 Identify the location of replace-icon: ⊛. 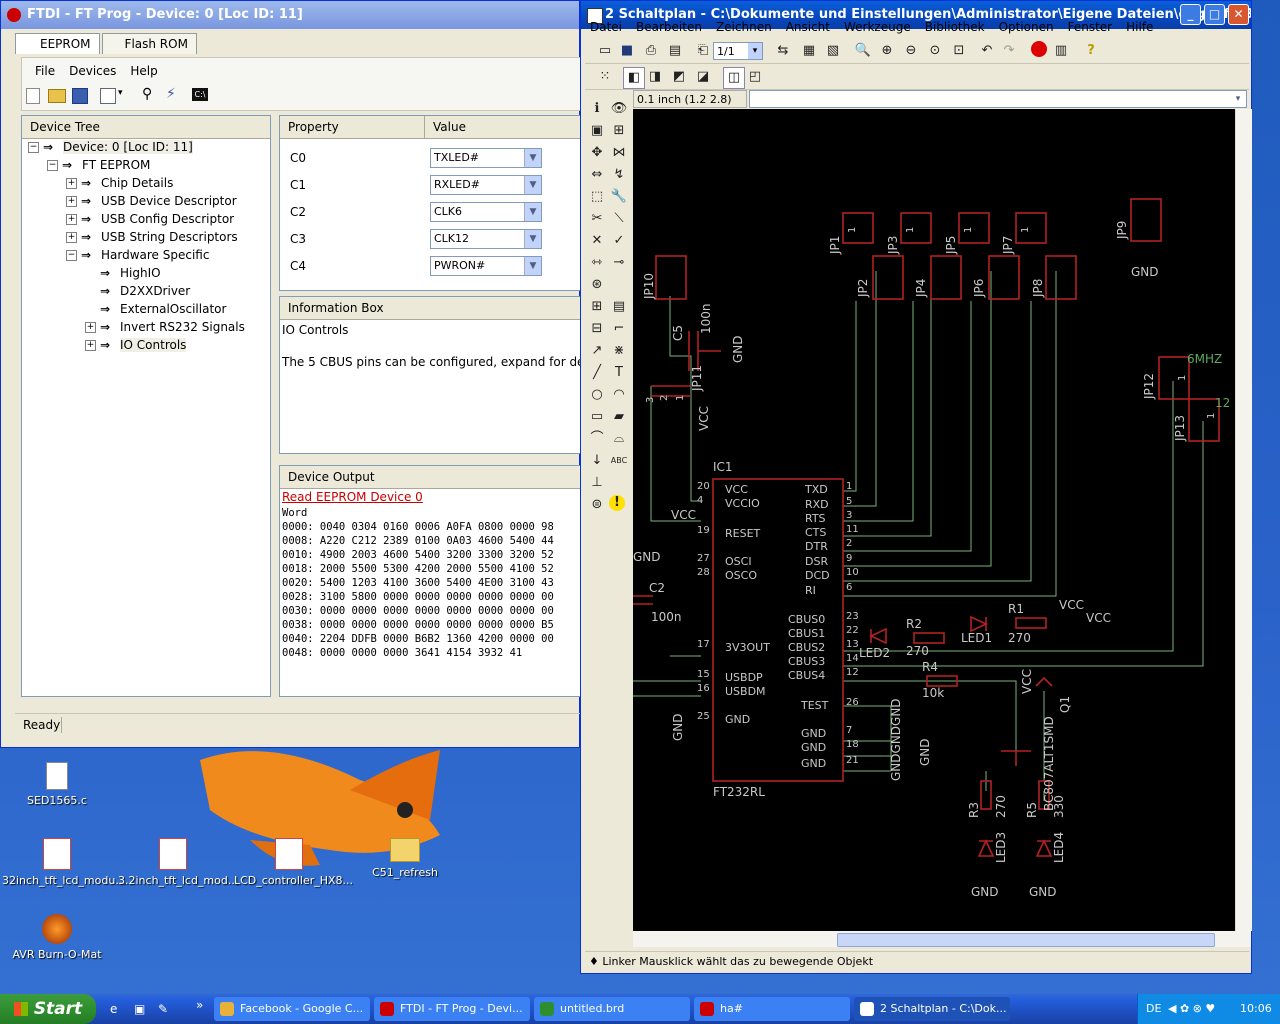
(597, 285).